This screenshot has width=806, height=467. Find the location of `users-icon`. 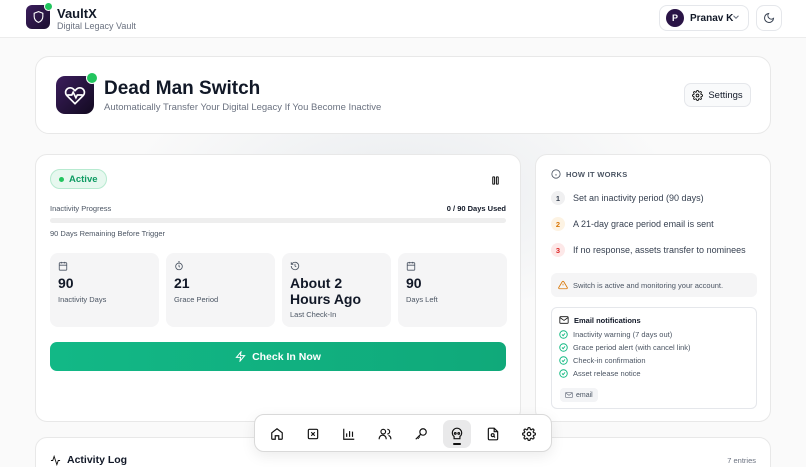

users-icon is located at coordinates (385, 434).